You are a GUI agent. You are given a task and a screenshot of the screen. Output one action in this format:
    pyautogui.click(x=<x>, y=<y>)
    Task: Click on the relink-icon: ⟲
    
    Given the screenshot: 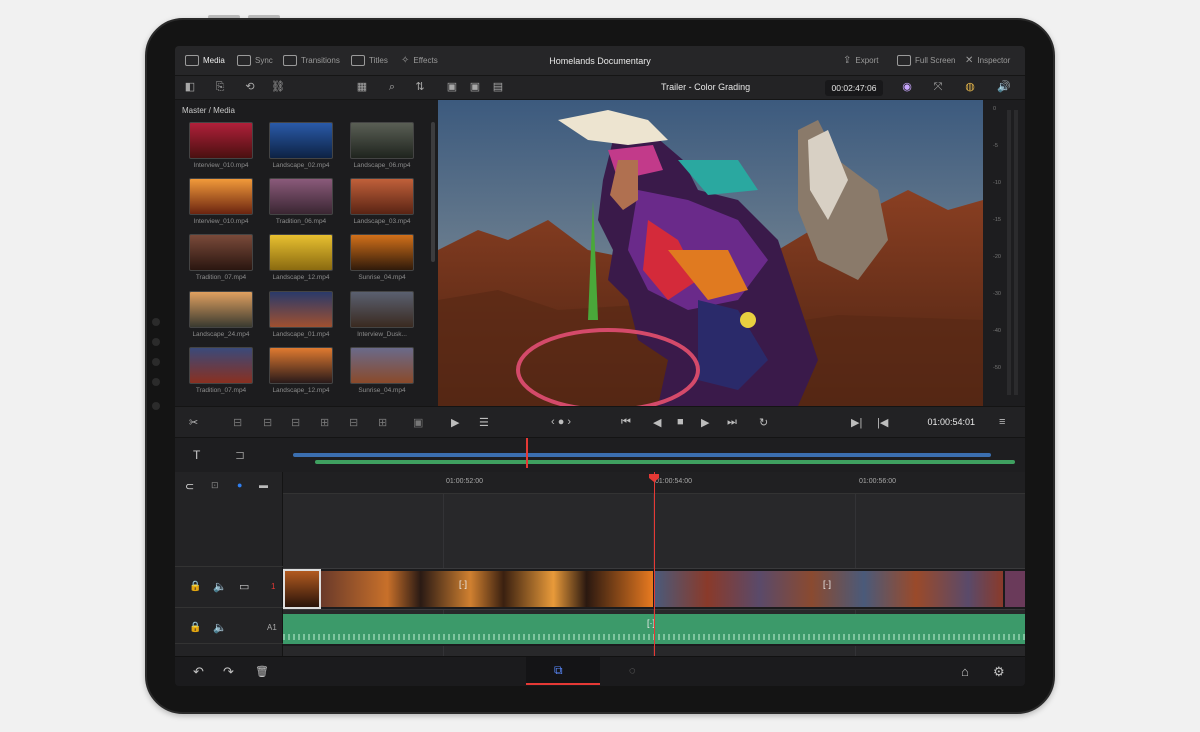 What is the action you would take?
    pyautogui.click(x=250, y=87)
    